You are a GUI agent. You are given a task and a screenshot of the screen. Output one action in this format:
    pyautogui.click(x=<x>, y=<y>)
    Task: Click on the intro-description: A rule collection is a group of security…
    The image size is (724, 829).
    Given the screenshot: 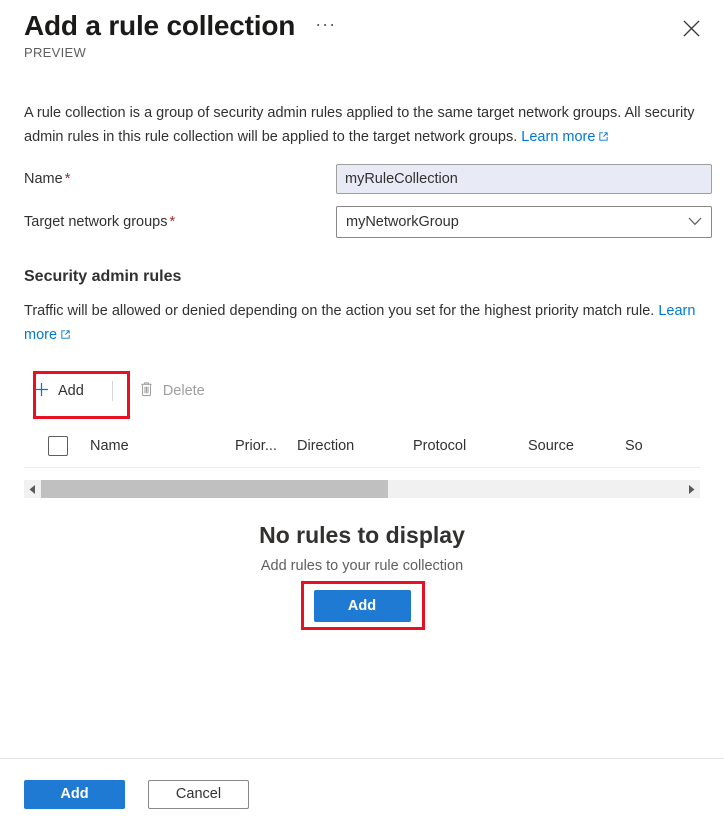 What is the action you would take?
    pyautogui.click(x=368, y=125)
    